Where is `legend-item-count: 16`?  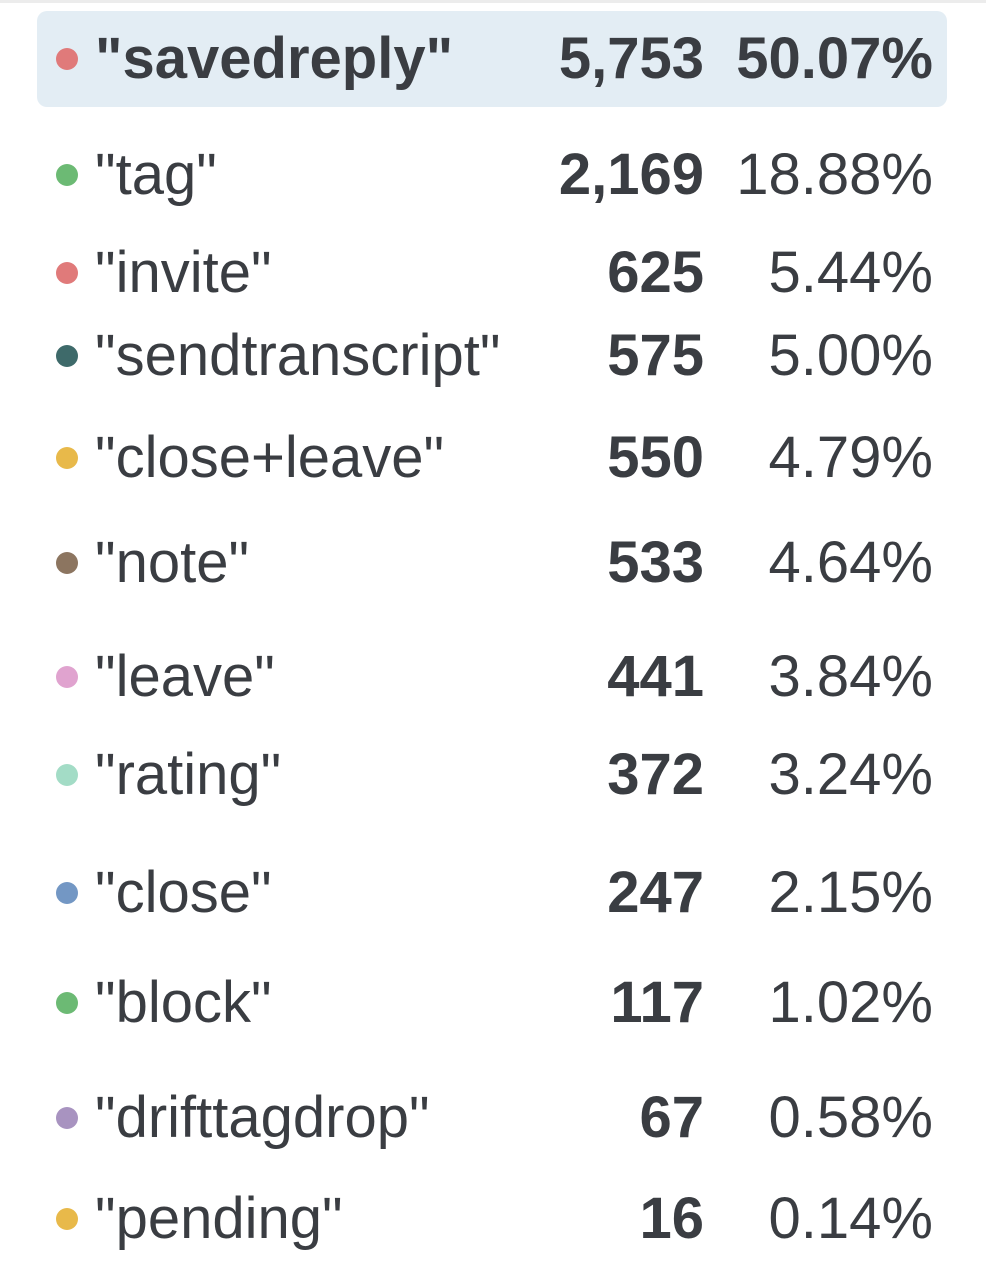 legend-item-count: 16 is located at coordinates (671, 1218).